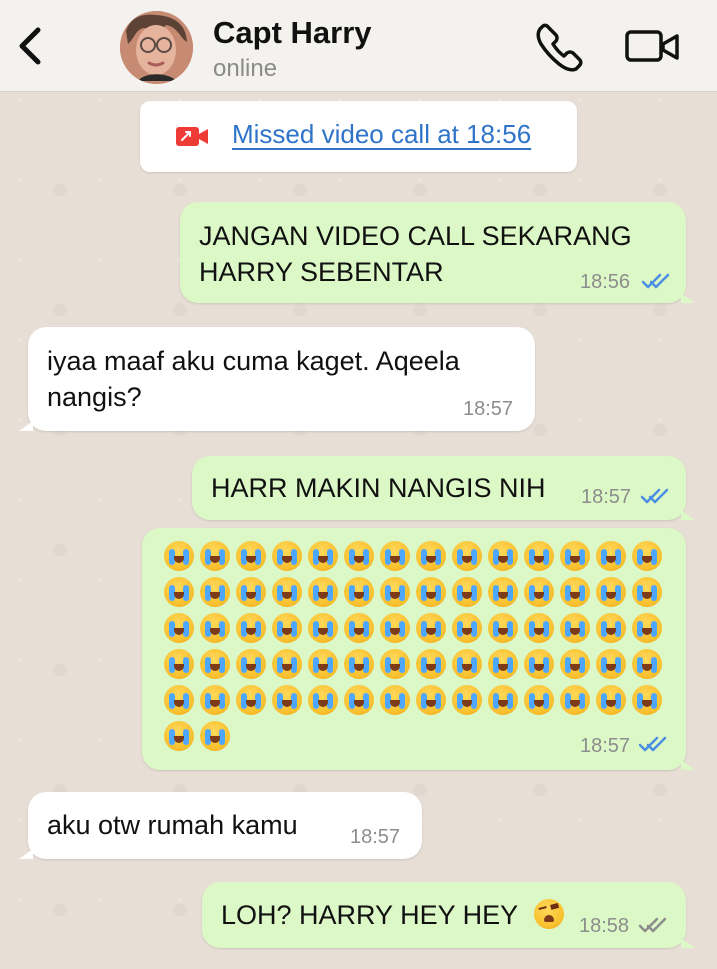 The image size is (717, 969). I want to click on message-text: LOH? HARRY HEY HEY, so click(370, 915).